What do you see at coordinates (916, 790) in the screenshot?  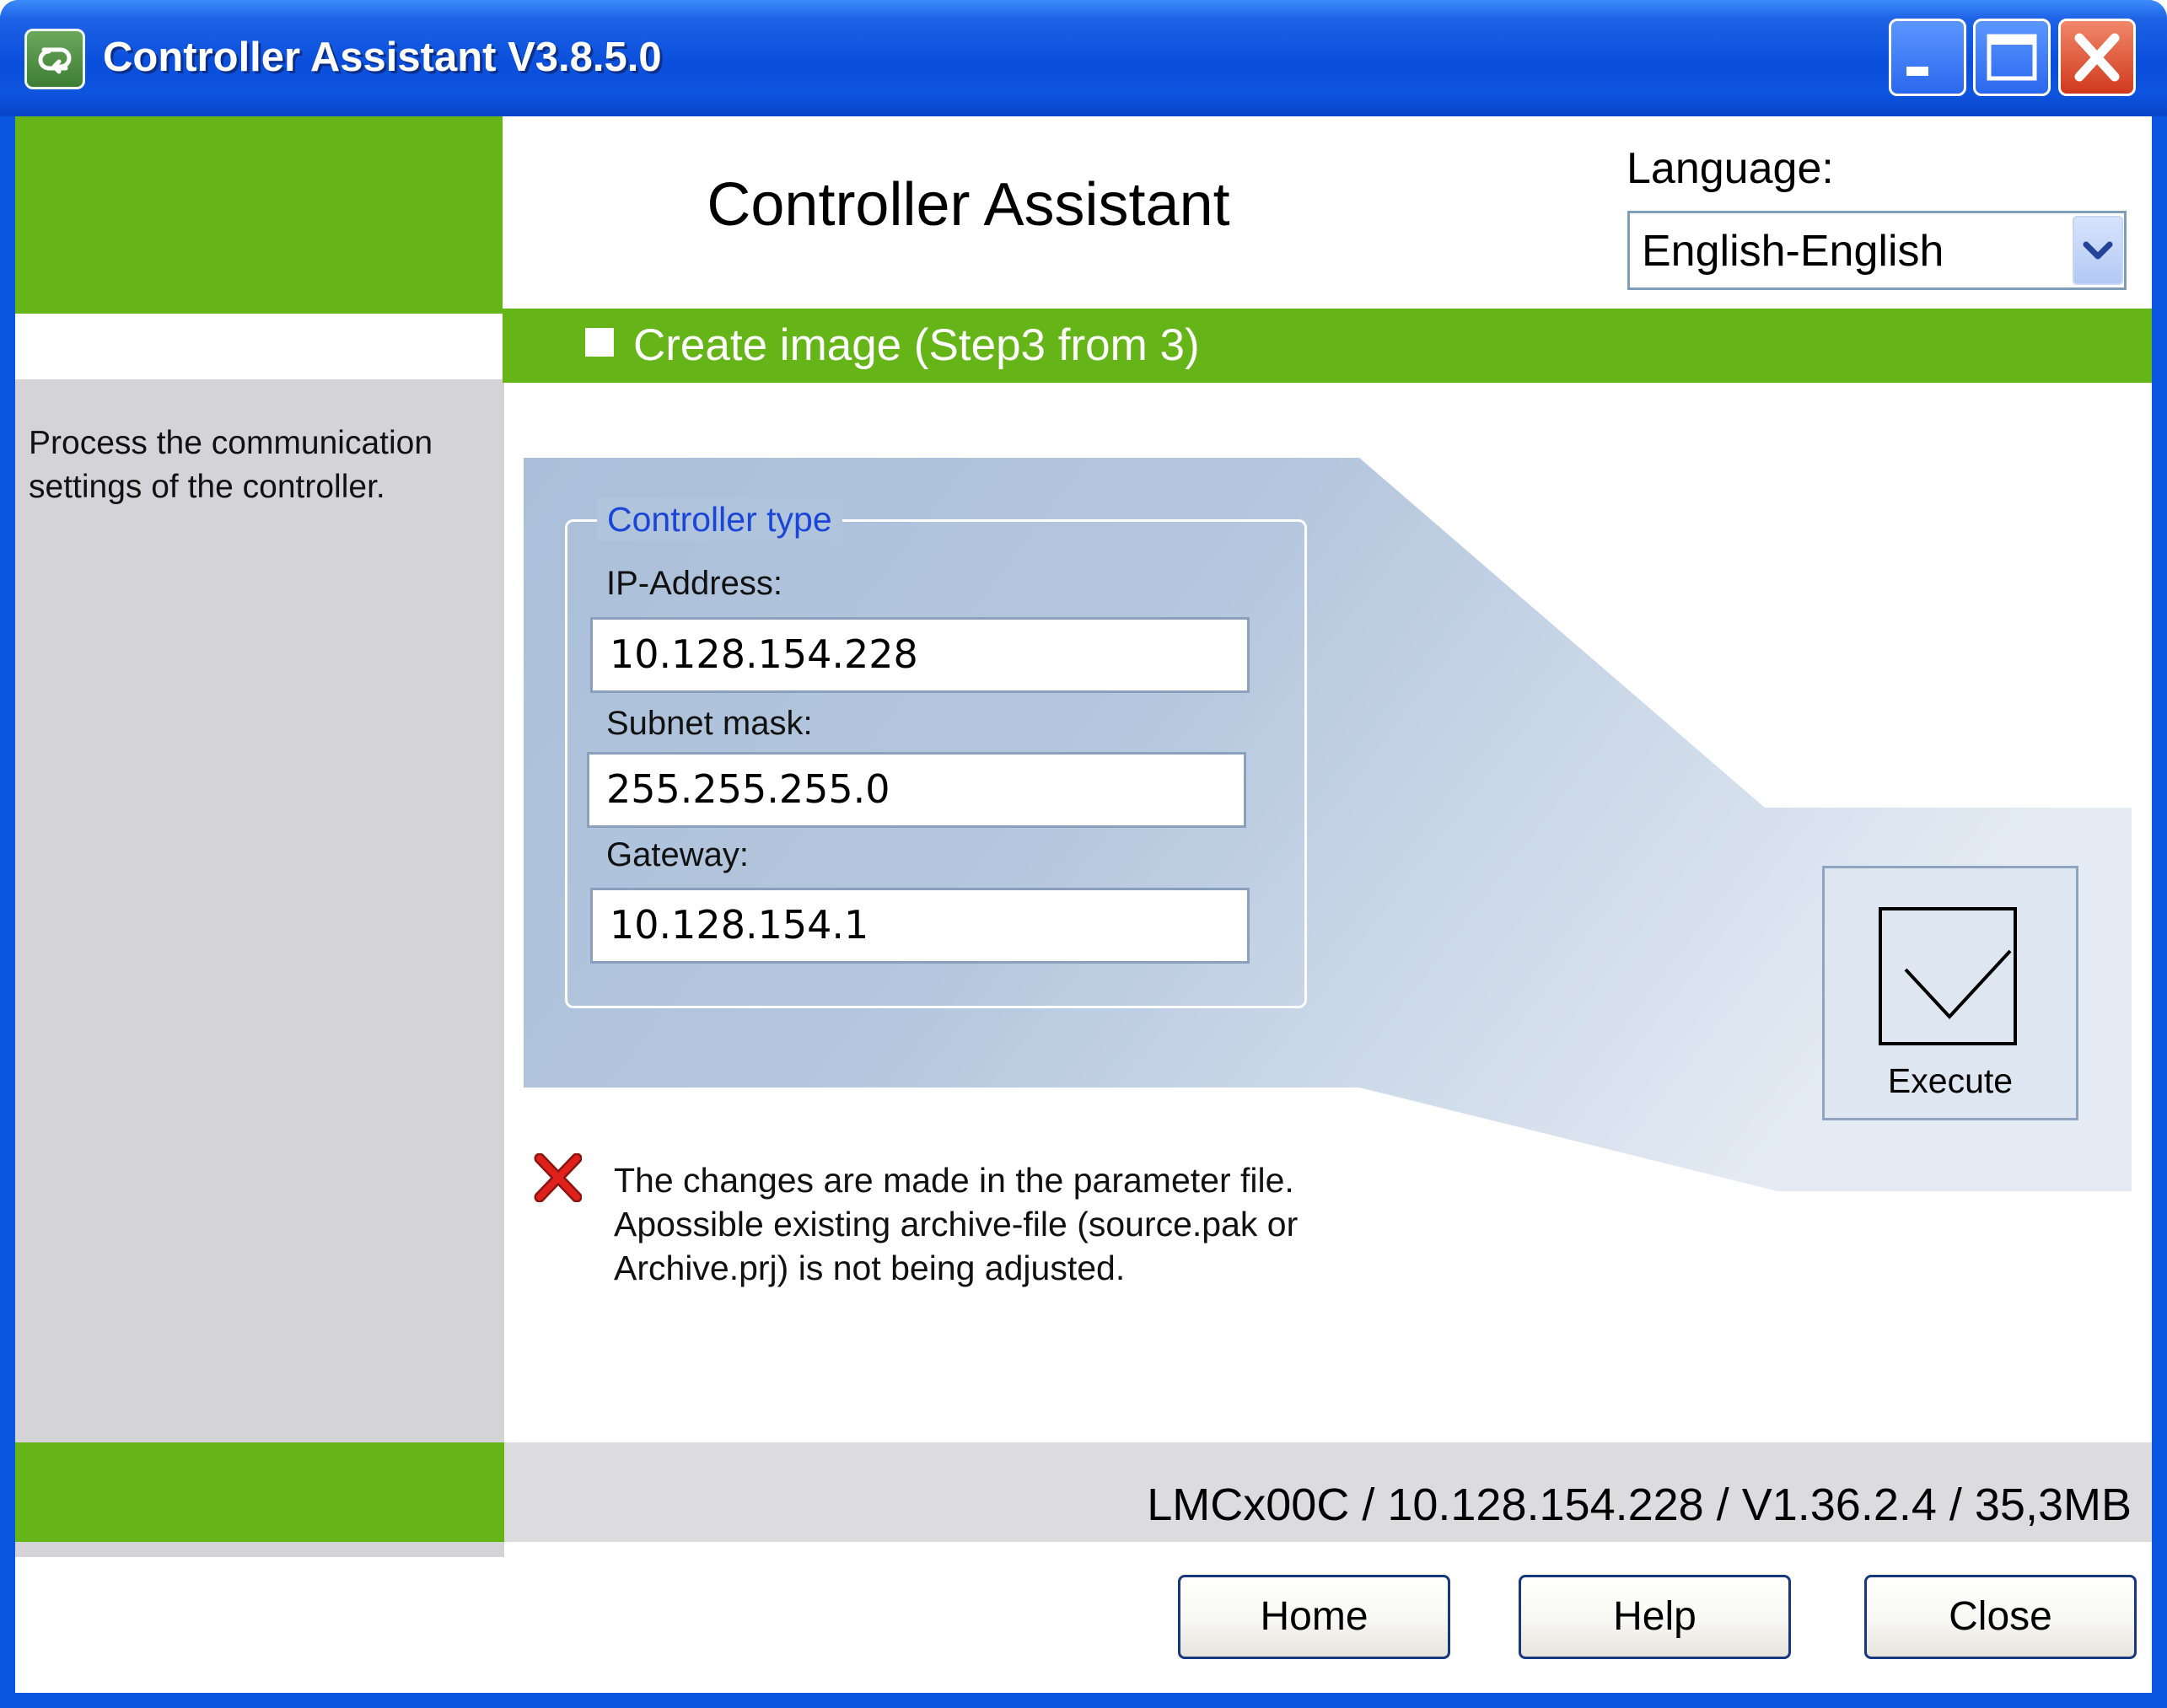 I see `subnet-mask-input: 255.255.255.0` at bounding box center [916, 790].